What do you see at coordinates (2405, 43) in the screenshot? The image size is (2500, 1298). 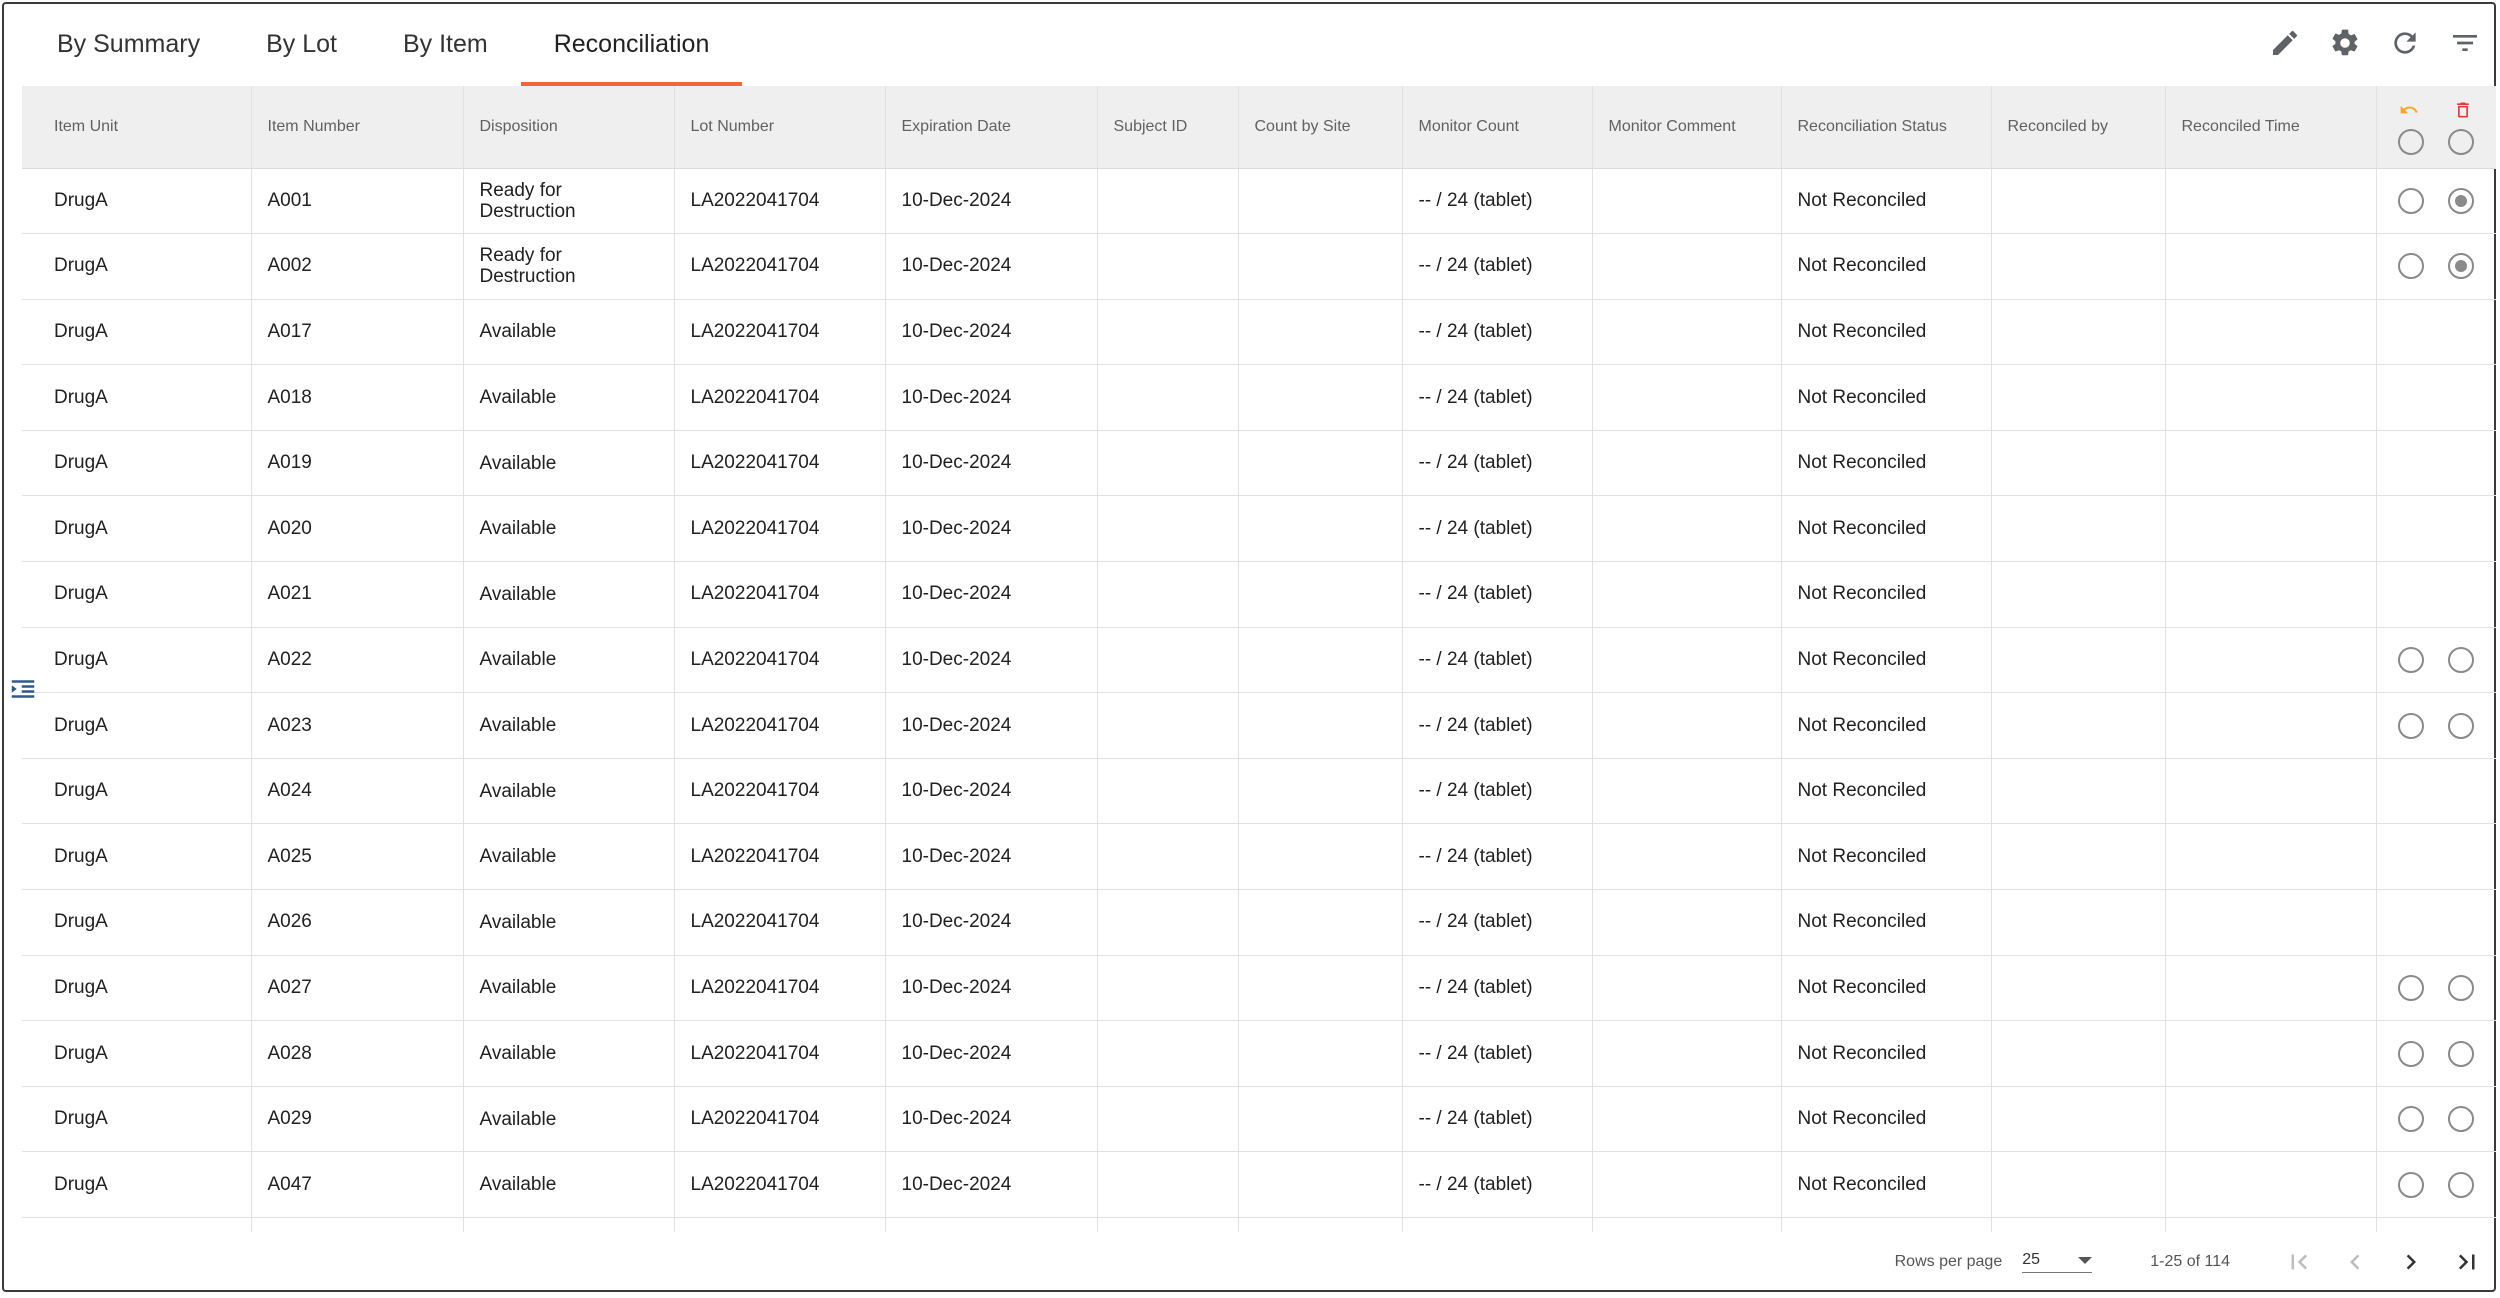 I see `refresh-button` at bounding box center [2405, 43].